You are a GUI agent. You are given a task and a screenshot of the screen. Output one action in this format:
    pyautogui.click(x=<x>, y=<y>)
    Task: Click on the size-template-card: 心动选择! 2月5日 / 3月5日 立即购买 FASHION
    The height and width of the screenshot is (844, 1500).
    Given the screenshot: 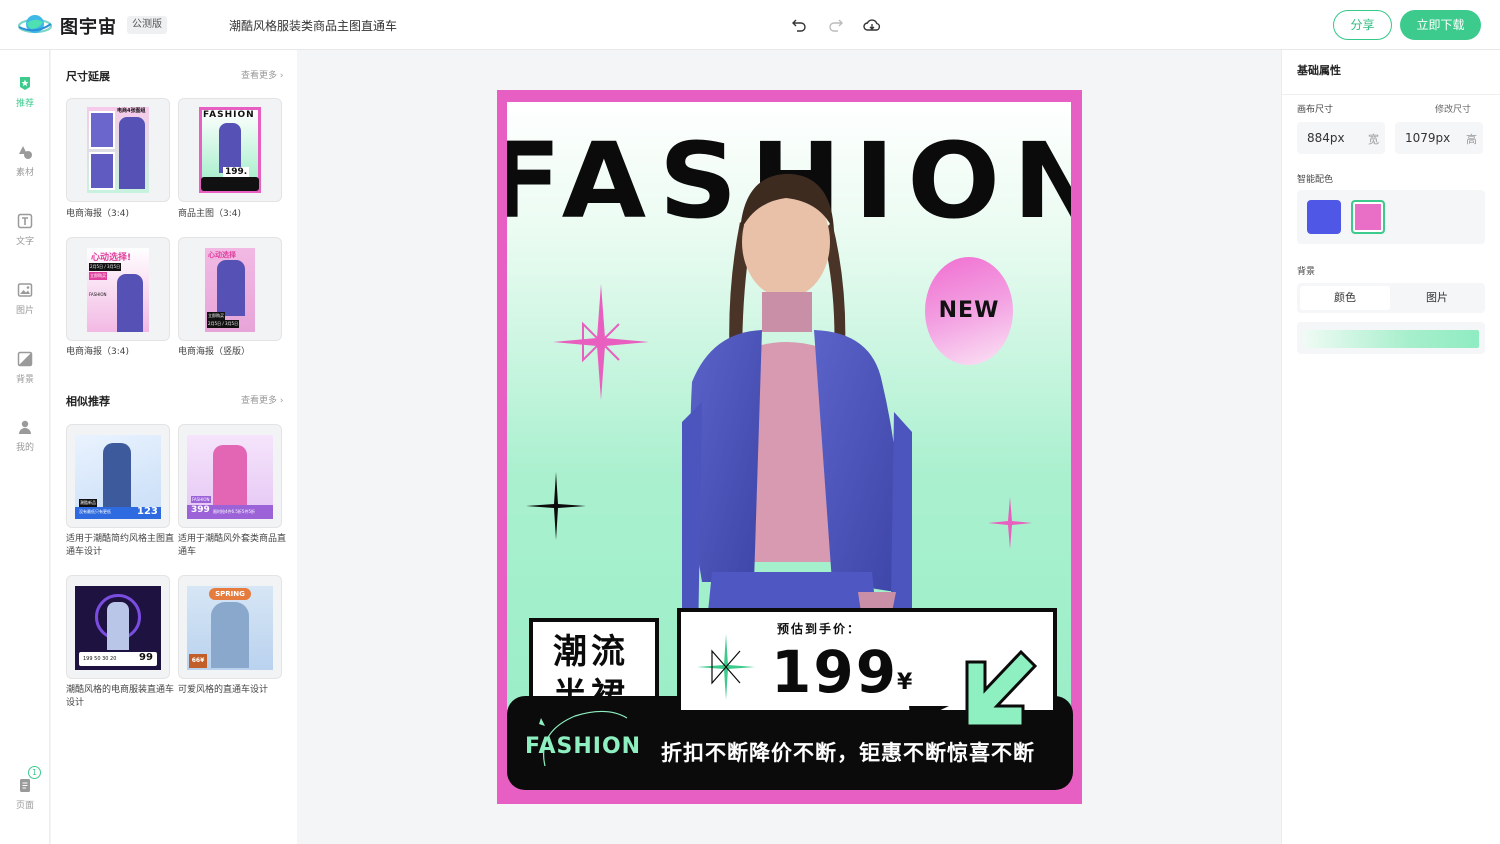 What is the action you would take?
    pyautogui.click(x=118, y=289)
    